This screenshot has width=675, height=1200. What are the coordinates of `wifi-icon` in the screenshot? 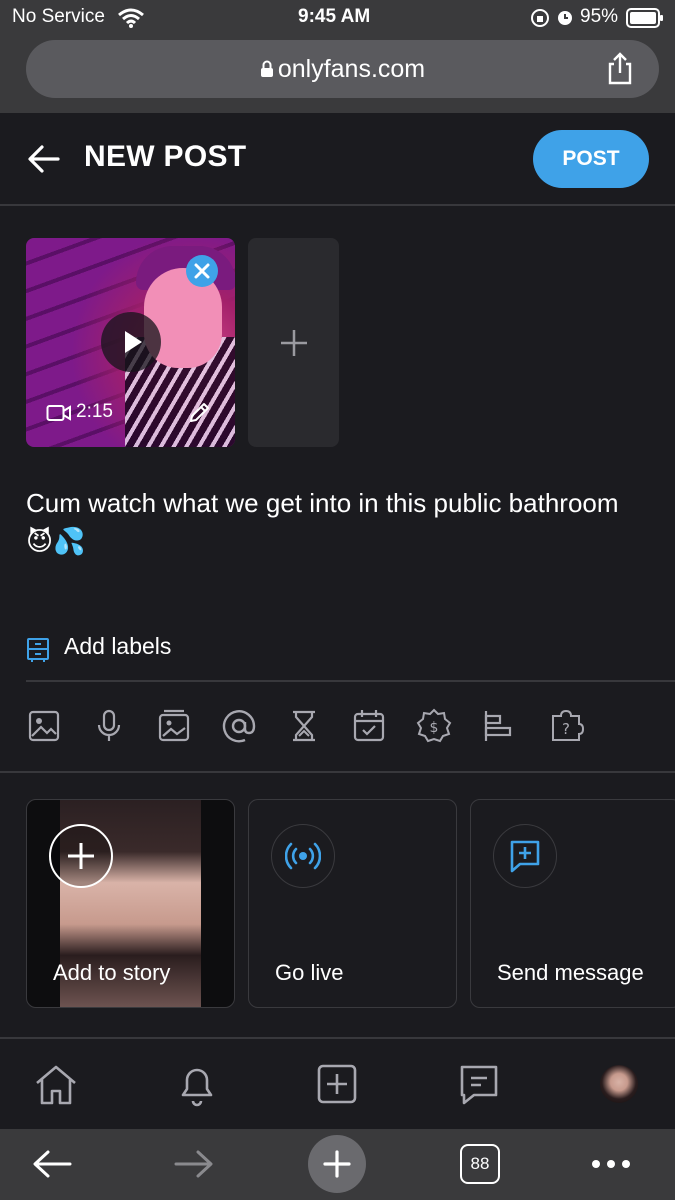 It's located at (131, 20).